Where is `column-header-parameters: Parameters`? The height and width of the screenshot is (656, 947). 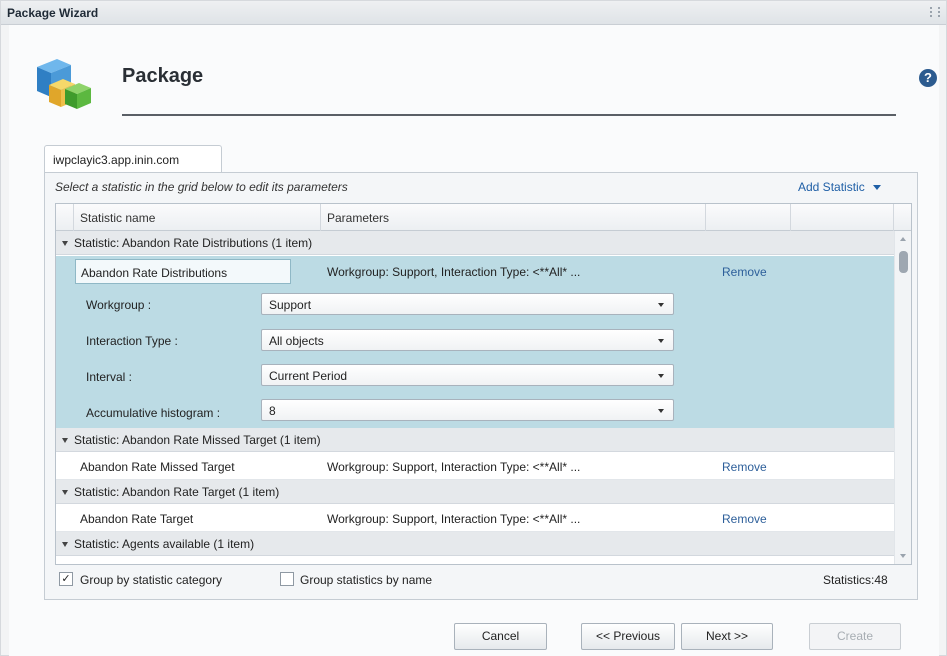
column-header-parameters: Parameters is located at coordinates (513, 217).